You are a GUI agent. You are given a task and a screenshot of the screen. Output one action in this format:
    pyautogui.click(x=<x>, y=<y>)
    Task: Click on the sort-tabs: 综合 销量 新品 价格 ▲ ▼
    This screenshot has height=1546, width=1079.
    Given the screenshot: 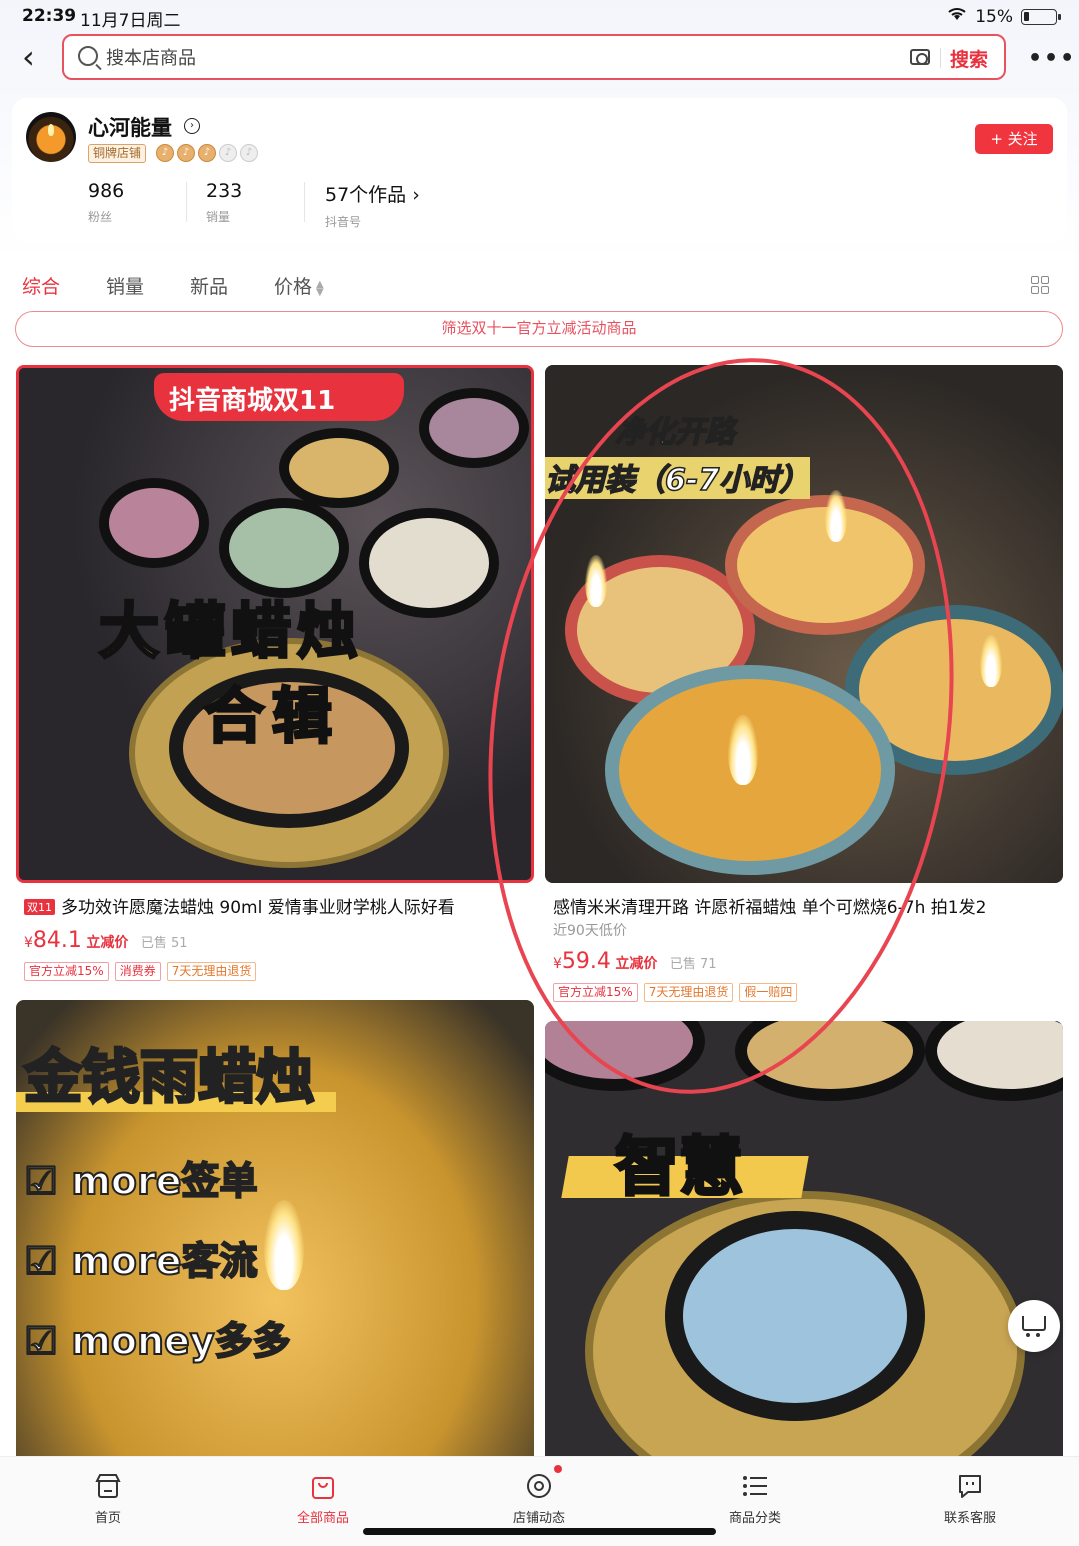 What is the action you would take?
    pyautogui.click(x=539, y=283)
    